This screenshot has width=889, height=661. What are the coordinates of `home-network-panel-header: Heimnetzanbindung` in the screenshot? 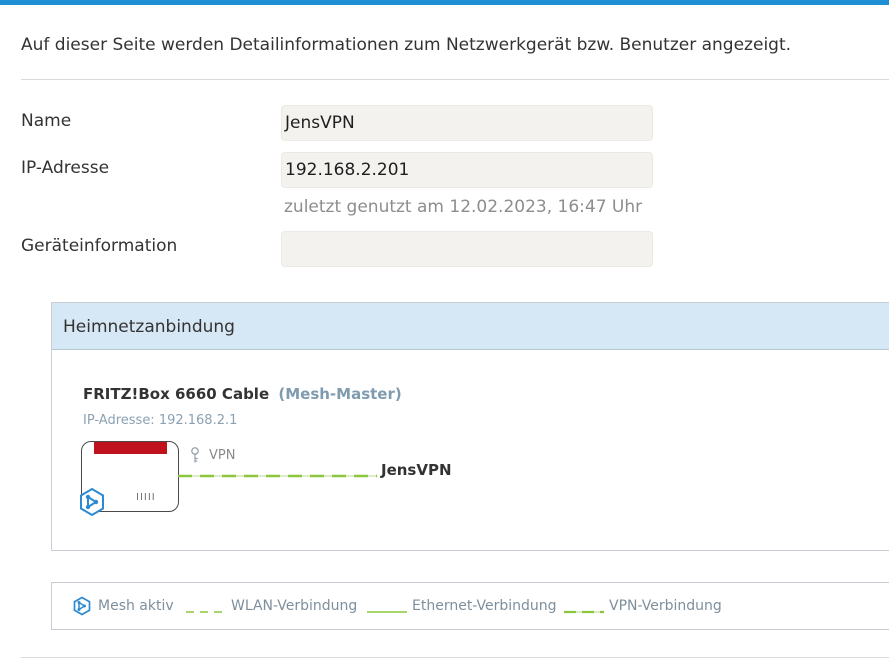 It's located at (470, 326).